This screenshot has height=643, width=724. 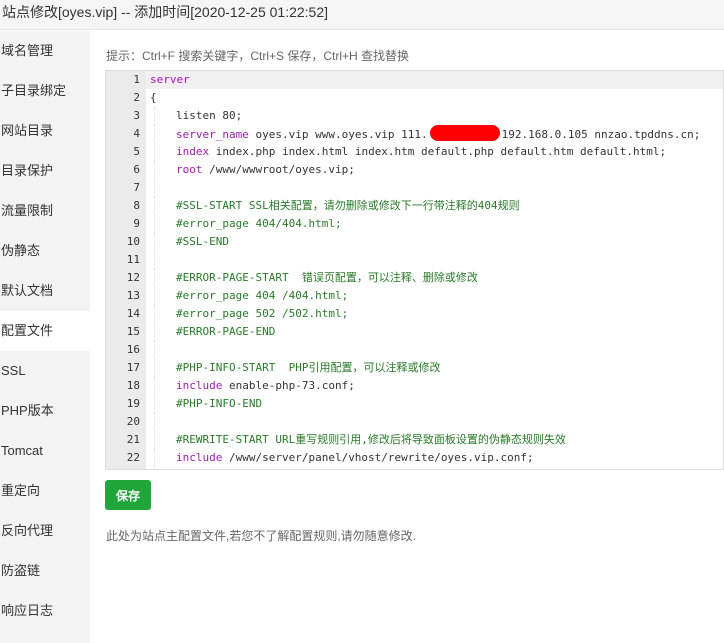 What do you see at coordinates (45, 571) in the screenshot?
I see `sidebar-item: 防盗链` at bounding box center [45, 571].